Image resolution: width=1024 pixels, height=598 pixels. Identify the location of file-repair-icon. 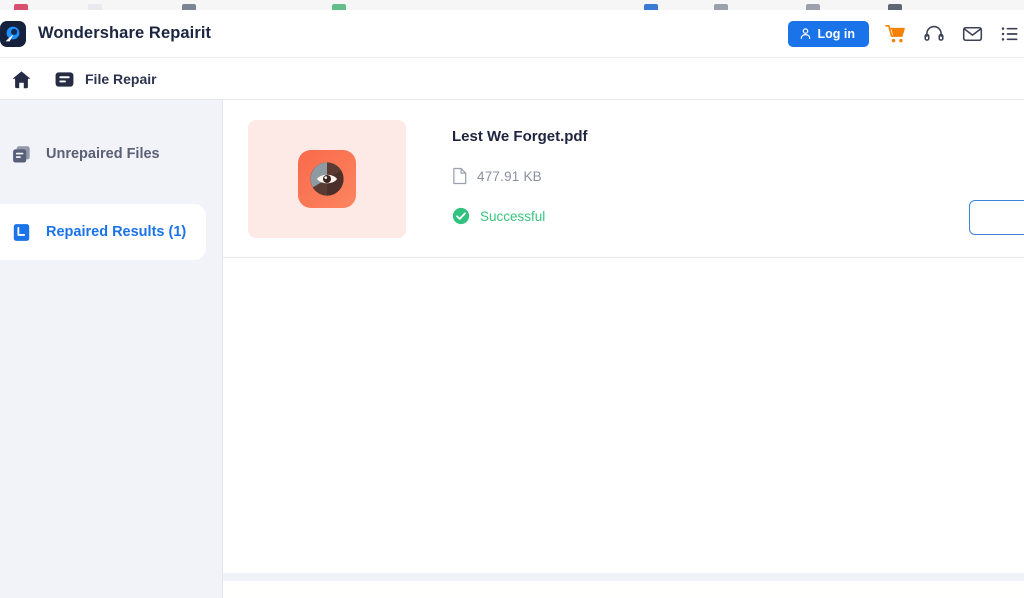
(64, 79).